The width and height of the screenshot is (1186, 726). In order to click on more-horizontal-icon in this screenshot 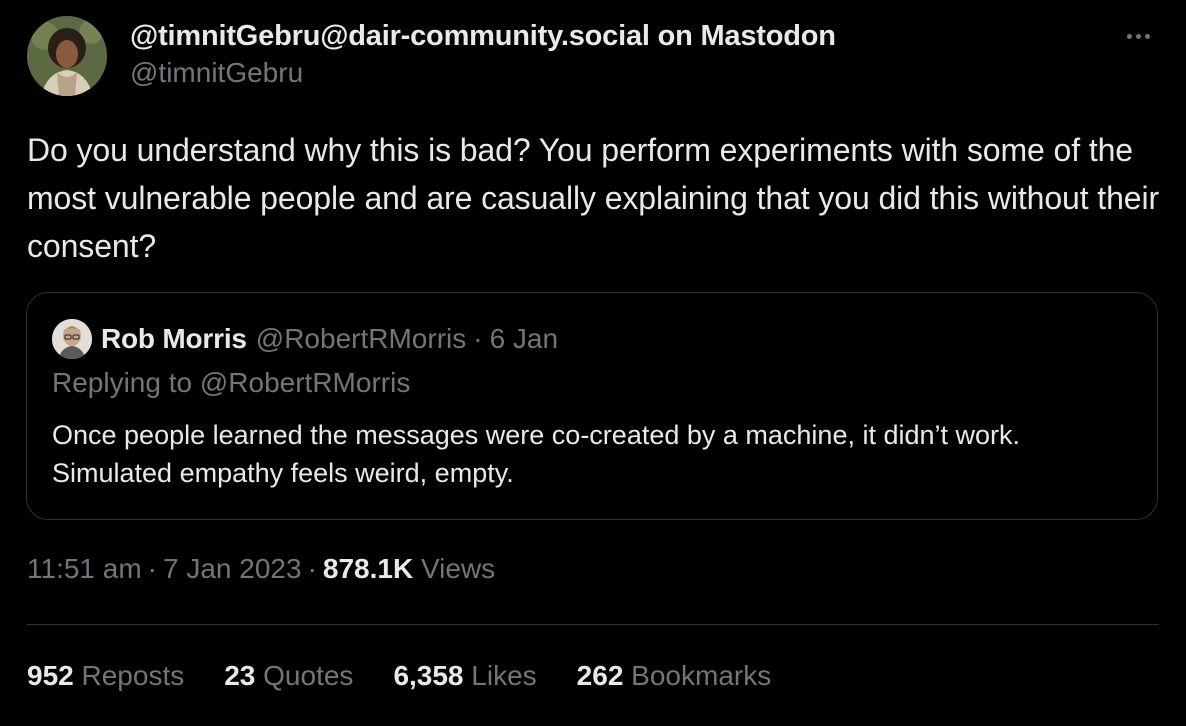, I will do `click(1138, 36)`.